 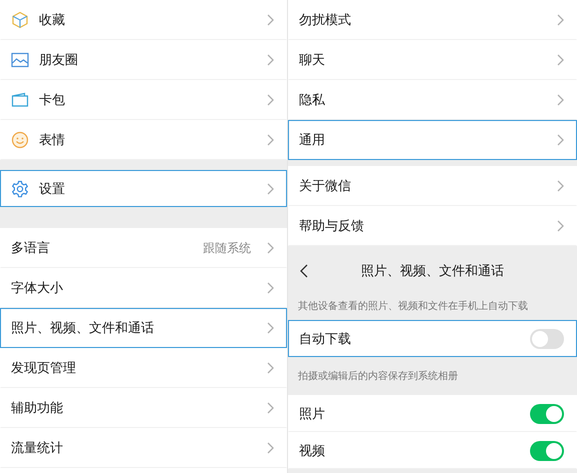 I want to click on row-label: 朋友圈, so click(x=59, y=60).